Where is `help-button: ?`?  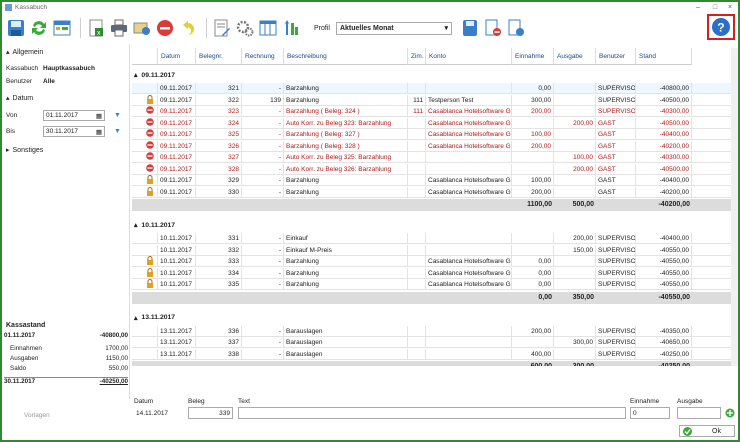 help-button: ? is located at coordinates (721, 27).